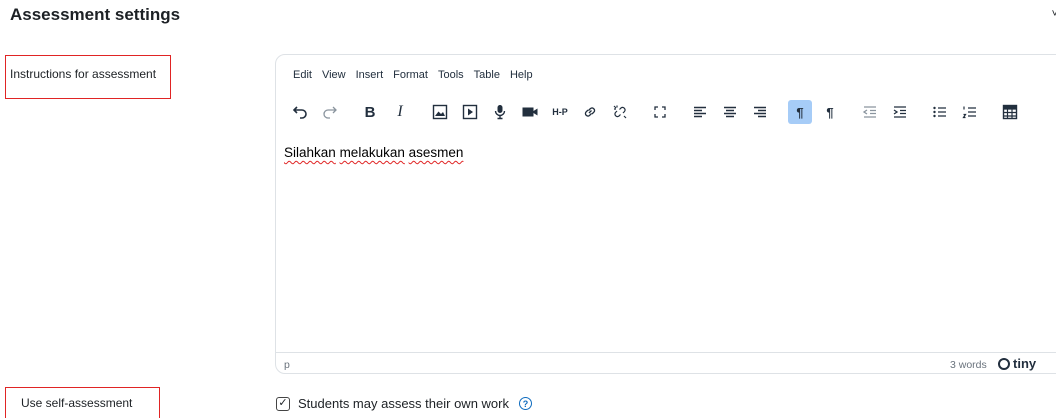 The width and height of the screenshot is (1056, 419). Describe the element at coordinates (830, 112) in the screenshot. I see `rtl-direction-icon: ¶` at that location.